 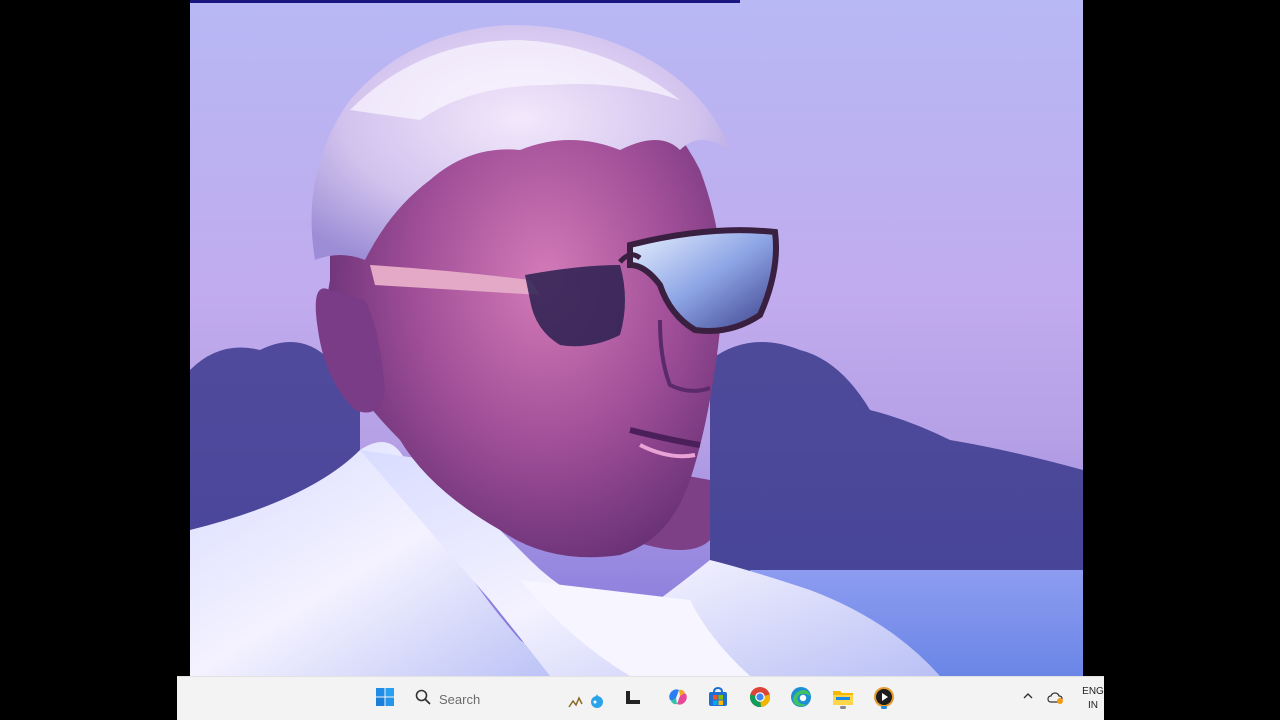 I want to click on show-hidden-icons-button, so click(x=1028, y=697).